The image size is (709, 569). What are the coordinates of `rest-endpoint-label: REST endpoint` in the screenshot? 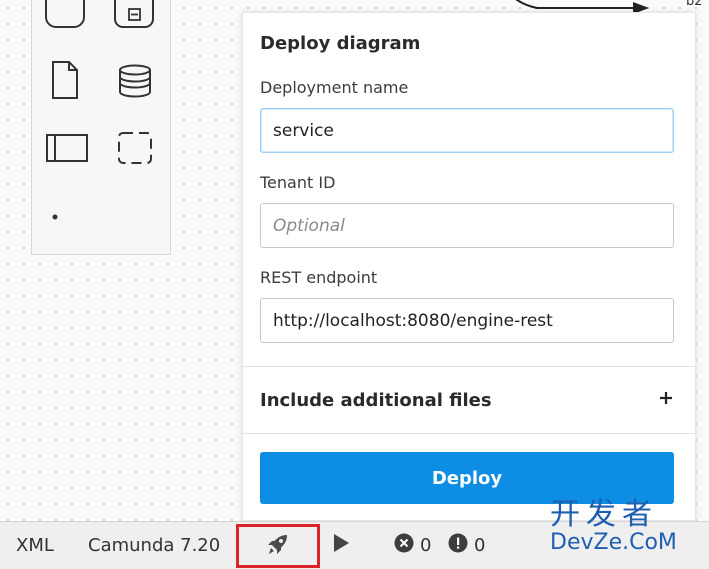 It's located at (319, 277).